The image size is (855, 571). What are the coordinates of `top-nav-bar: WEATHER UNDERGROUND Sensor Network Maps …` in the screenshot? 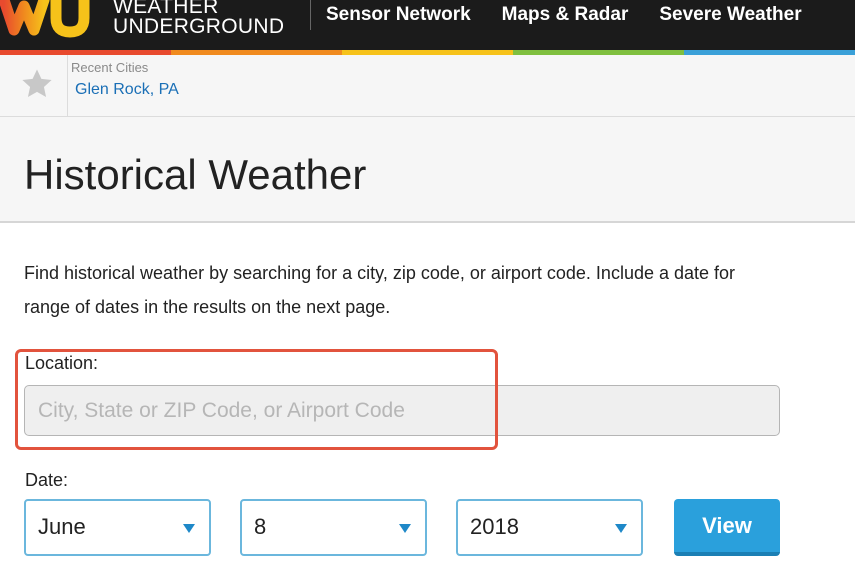 It's located at (427, 25).